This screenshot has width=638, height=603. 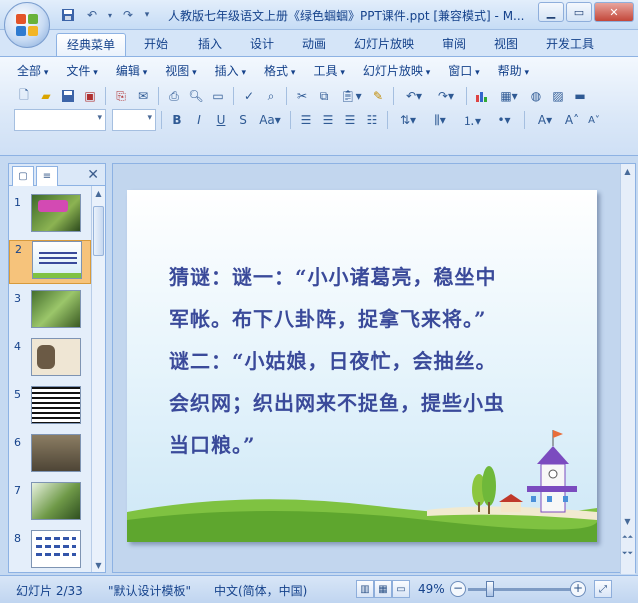 I want to click on previous-slide-icon: ⏶⏶, so click(x=627, y=537).